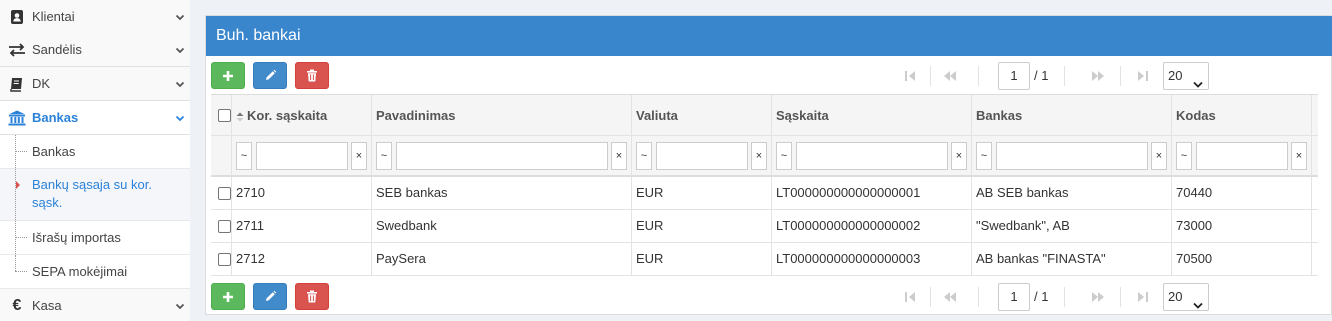  I want to click on filter-saskaita: ~ ×, so click(872, 156).